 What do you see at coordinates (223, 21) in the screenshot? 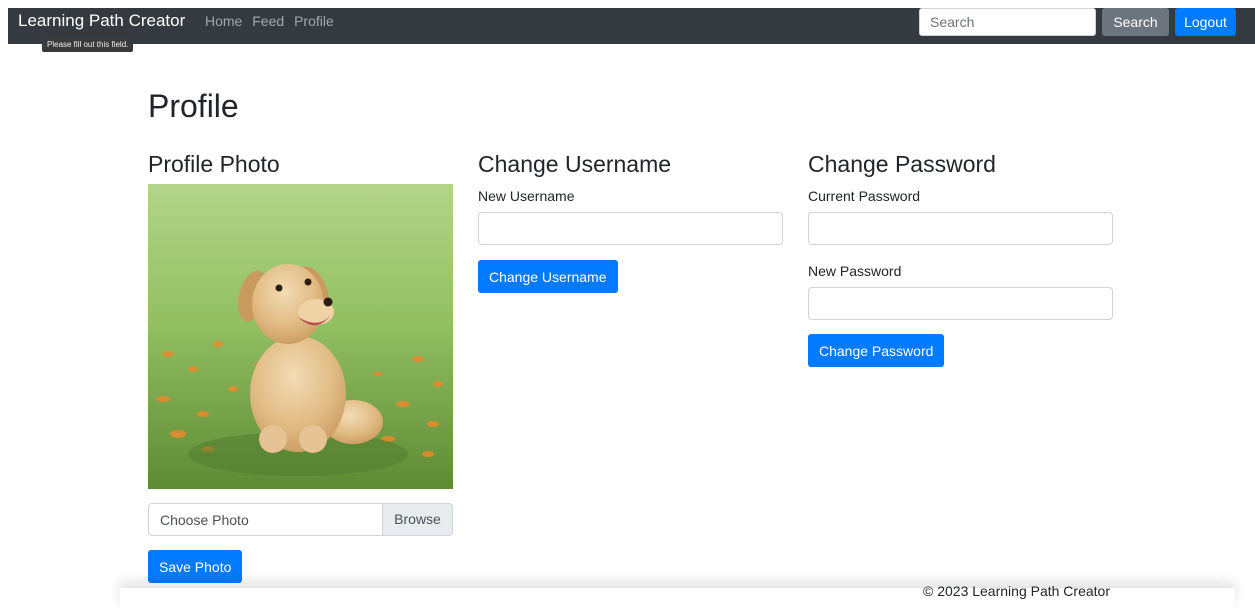
I see `nav-link-home: Home` at bounding box center [223, 21].